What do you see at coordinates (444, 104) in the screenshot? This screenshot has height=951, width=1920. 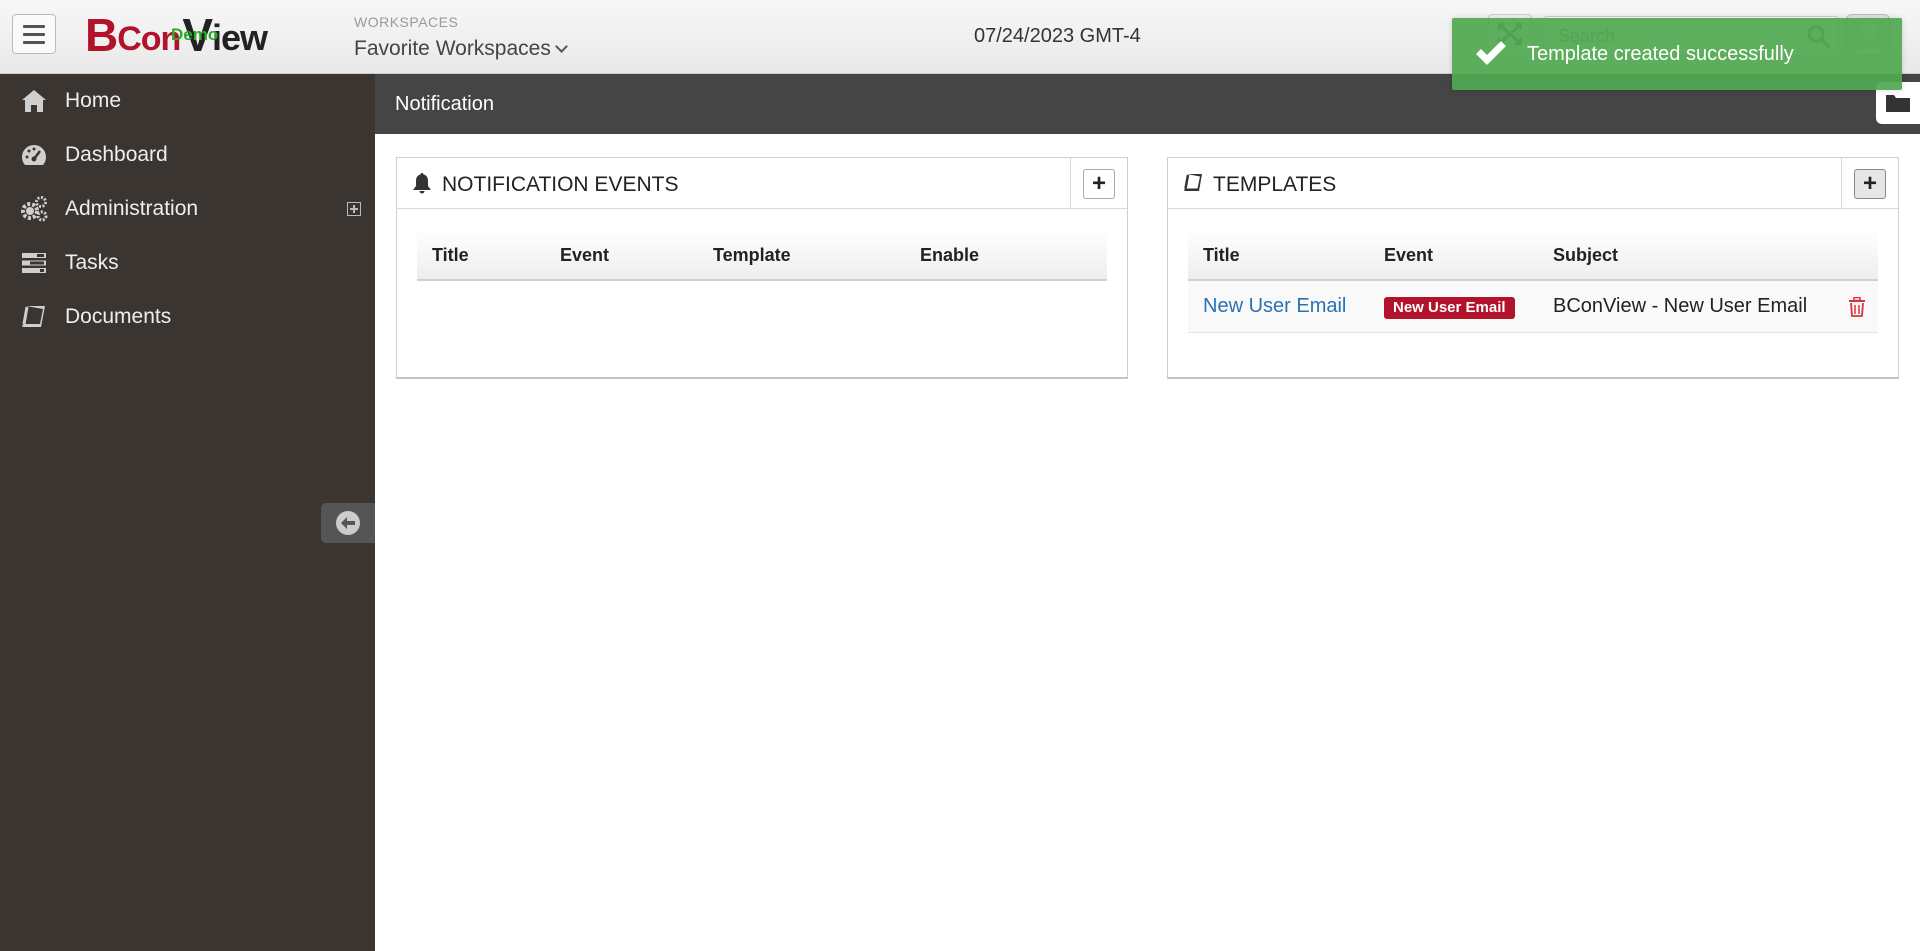 I see `page-title: Notification` at bounding box center [444, 104].